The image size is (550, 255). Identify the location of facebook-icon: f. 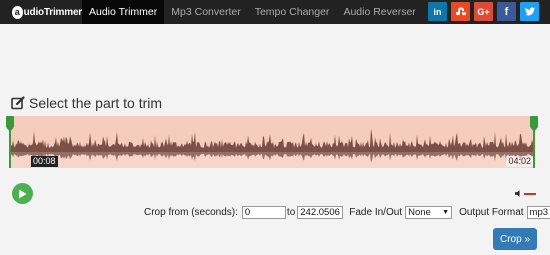
(506, 11).